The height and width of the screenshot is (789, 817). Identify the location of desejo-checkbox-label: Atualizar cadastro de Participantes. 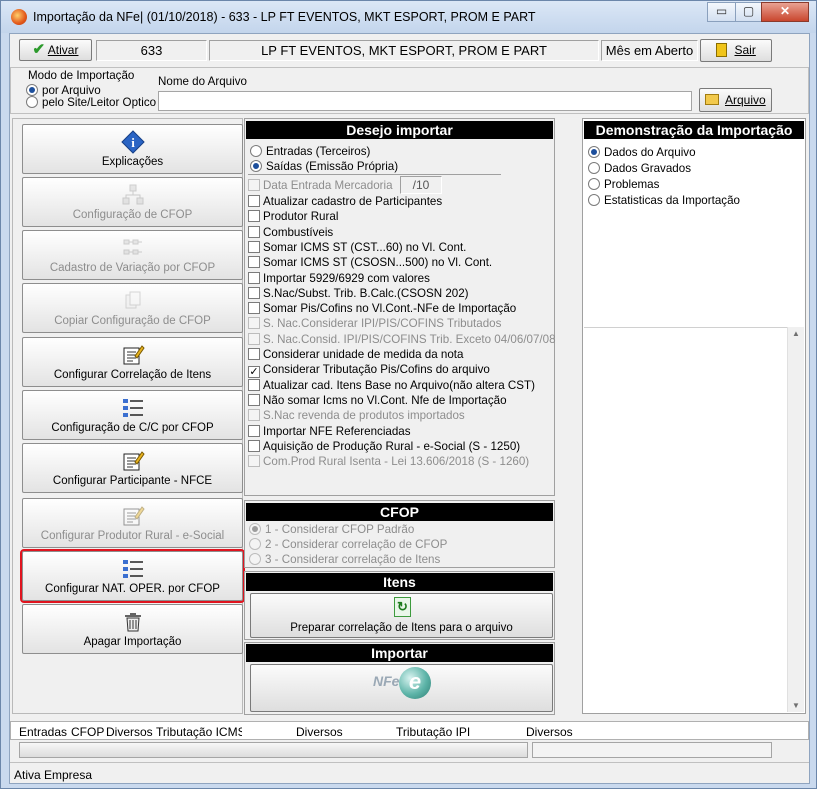
(353, 201).